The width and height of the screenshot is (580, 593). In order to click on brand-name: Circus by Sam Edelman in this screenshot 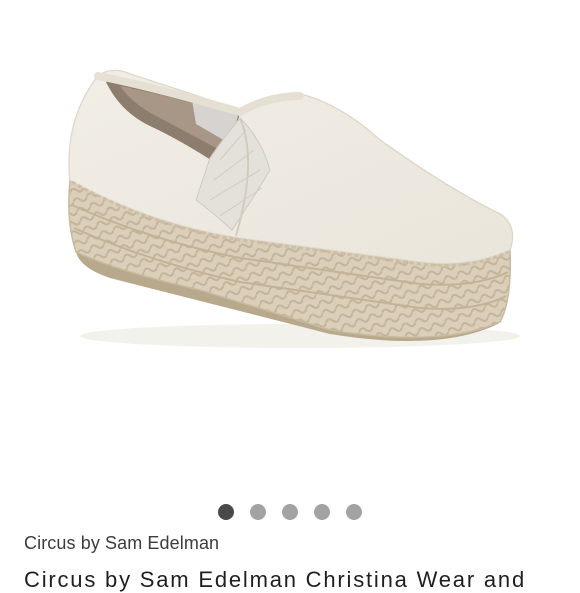, I will do `click(121, 543)`.